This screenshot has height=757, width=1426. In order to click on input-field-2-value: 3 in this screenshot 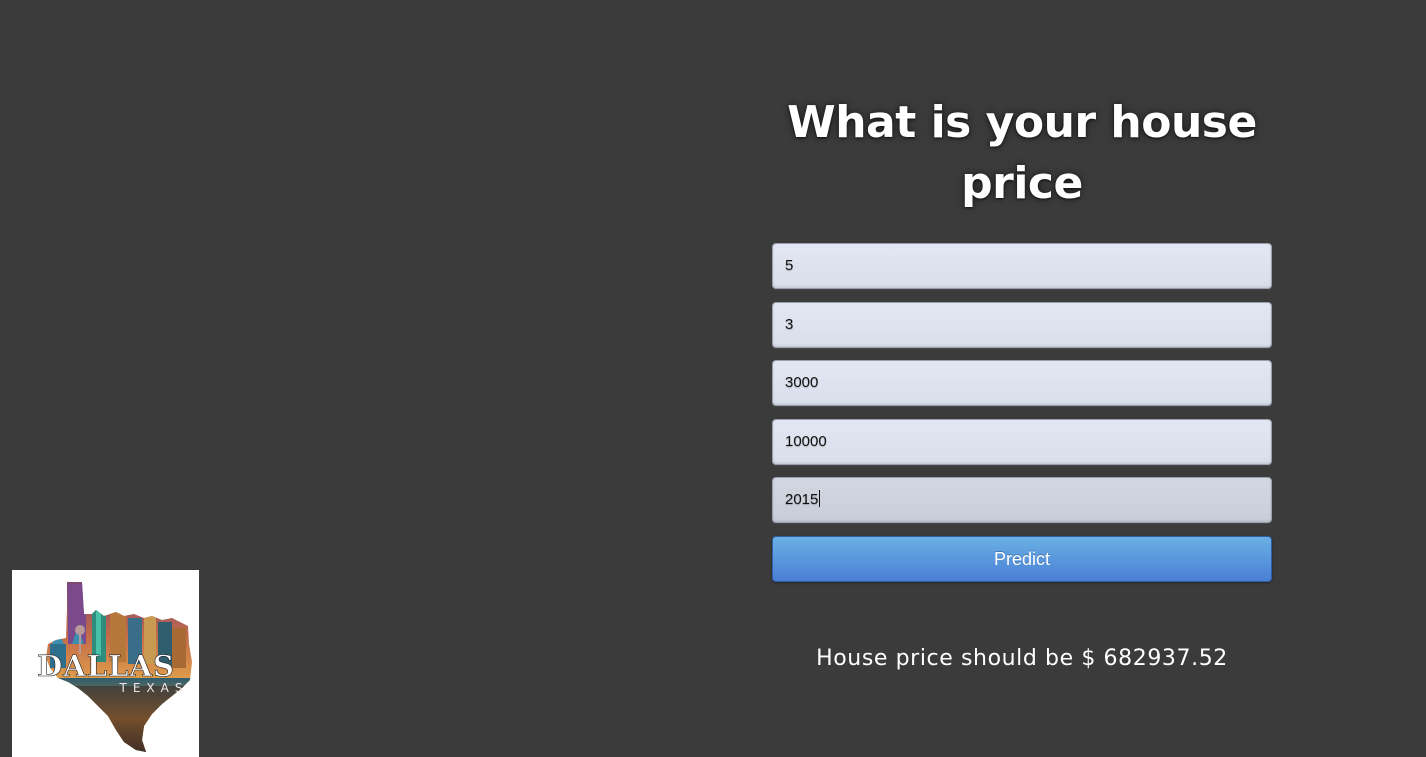, I will do `click(789, 324)`.